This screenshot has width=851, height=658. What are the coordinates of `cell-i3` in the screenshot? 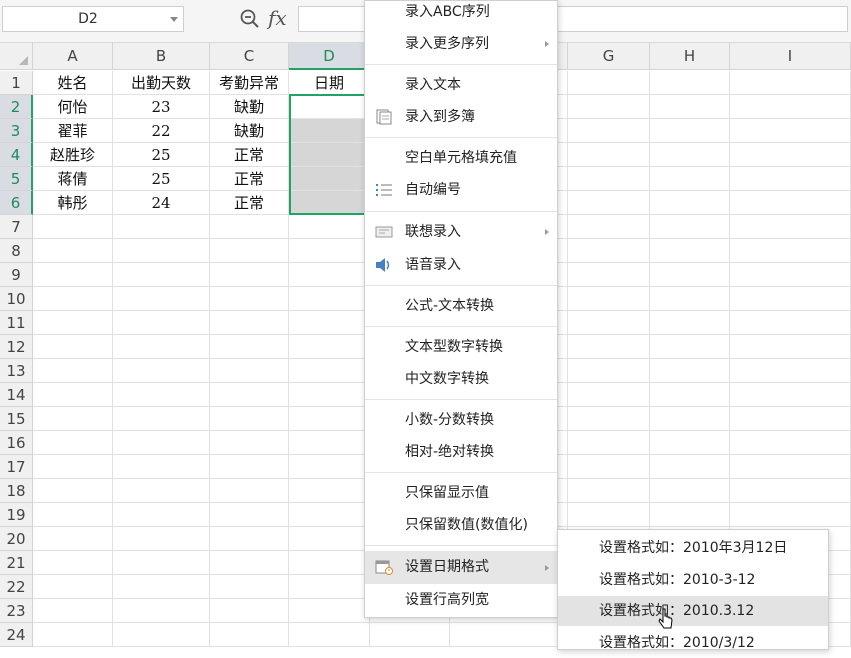 It's located at (790, 131).